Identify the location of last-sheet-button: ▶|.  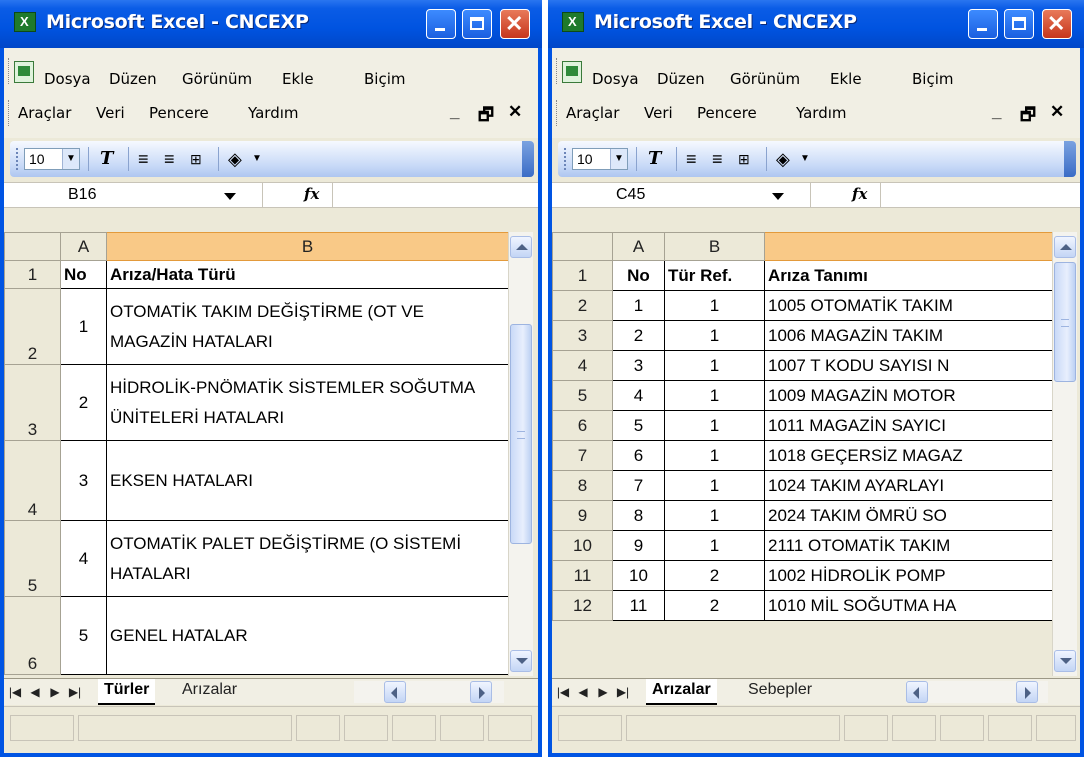
(75, 692).